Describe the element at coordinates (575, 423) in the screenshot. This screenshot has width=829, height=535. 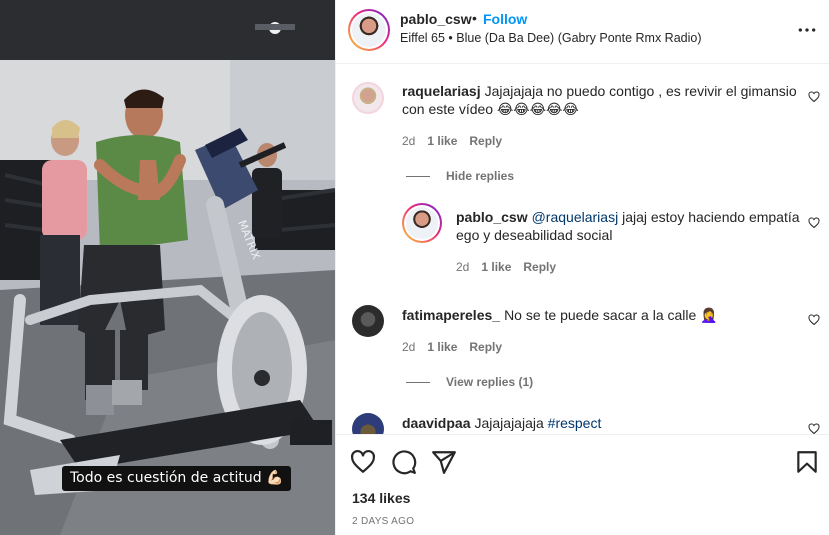
I see `comment-hashtag: #respect` at that location.